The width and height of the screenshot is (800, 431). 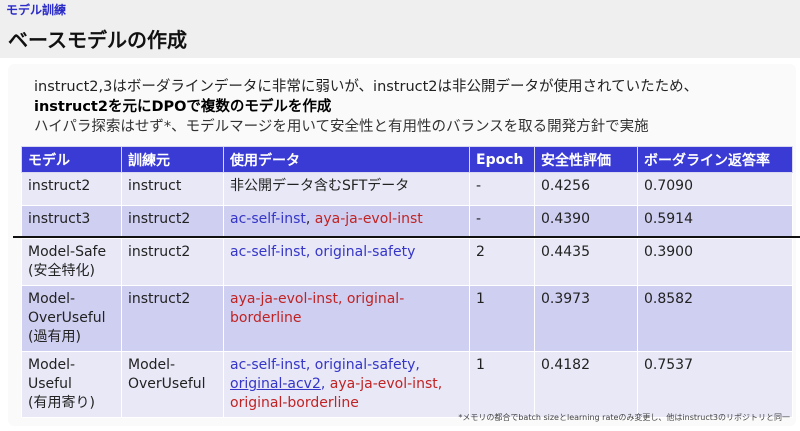 I want to click on dataset-name: original-borderline, so click(x=294, y=403).